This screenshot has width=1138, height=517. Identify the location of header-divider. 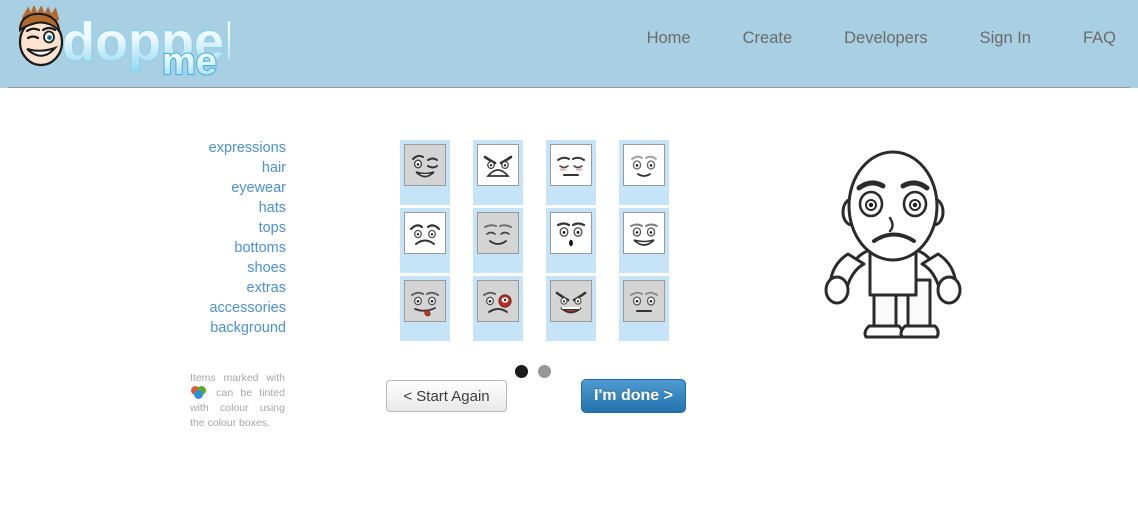
(569, 87).